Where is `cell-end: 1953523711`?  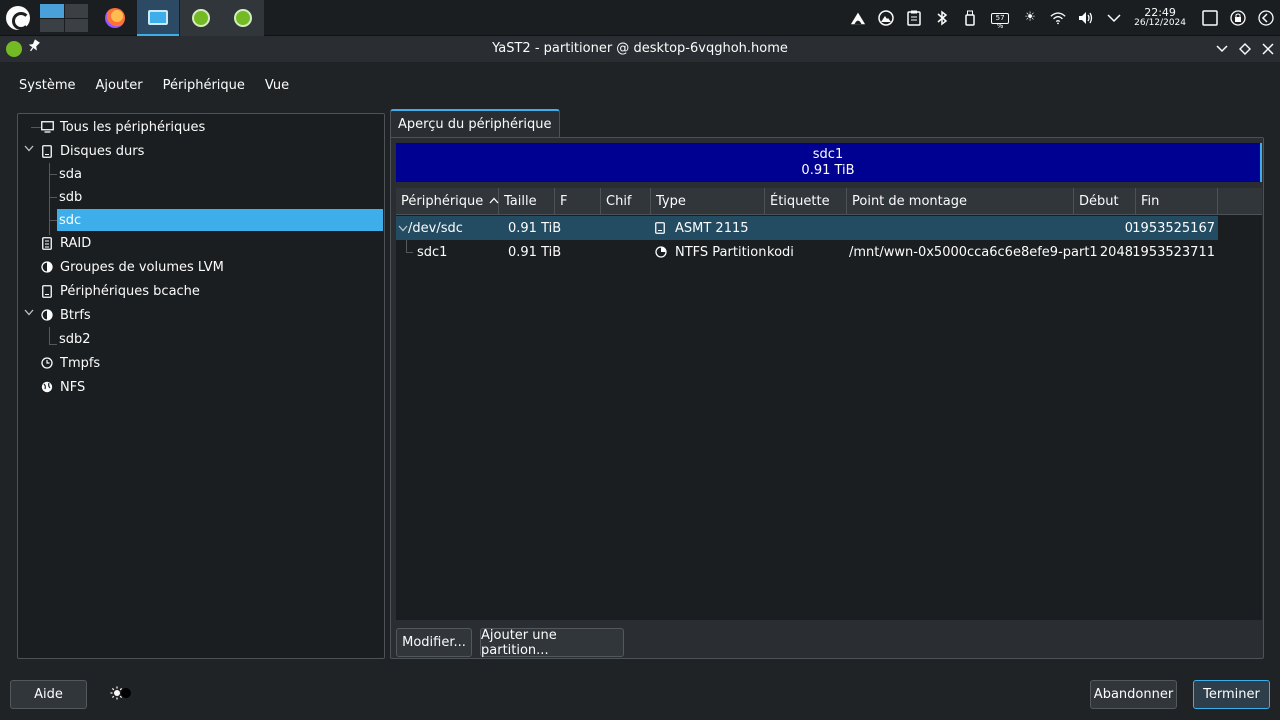
cell-end: 1953523711 is located at coordinates (1173, 252).